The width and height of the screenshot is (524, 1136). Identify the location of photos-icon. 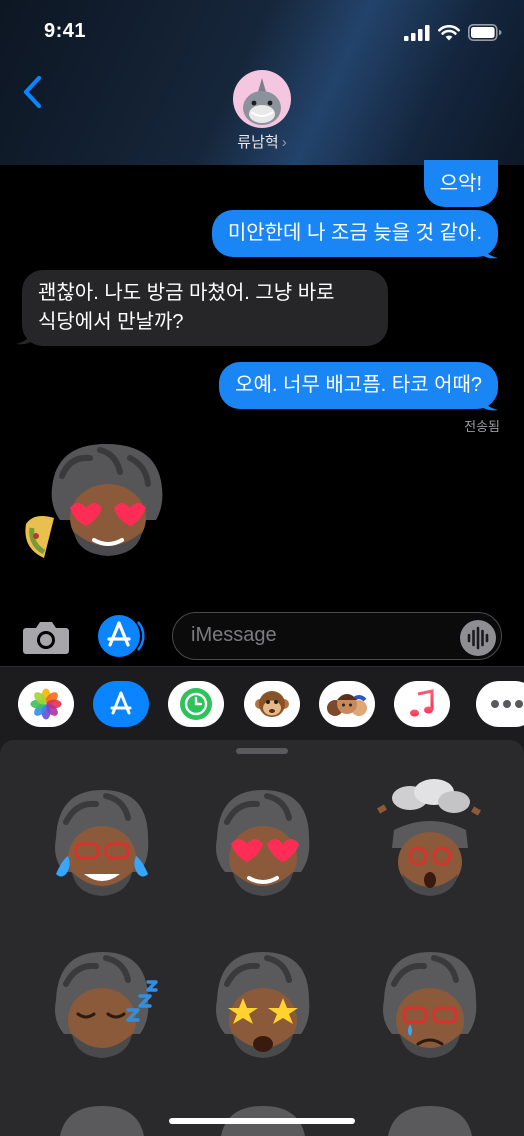
(46, 704).